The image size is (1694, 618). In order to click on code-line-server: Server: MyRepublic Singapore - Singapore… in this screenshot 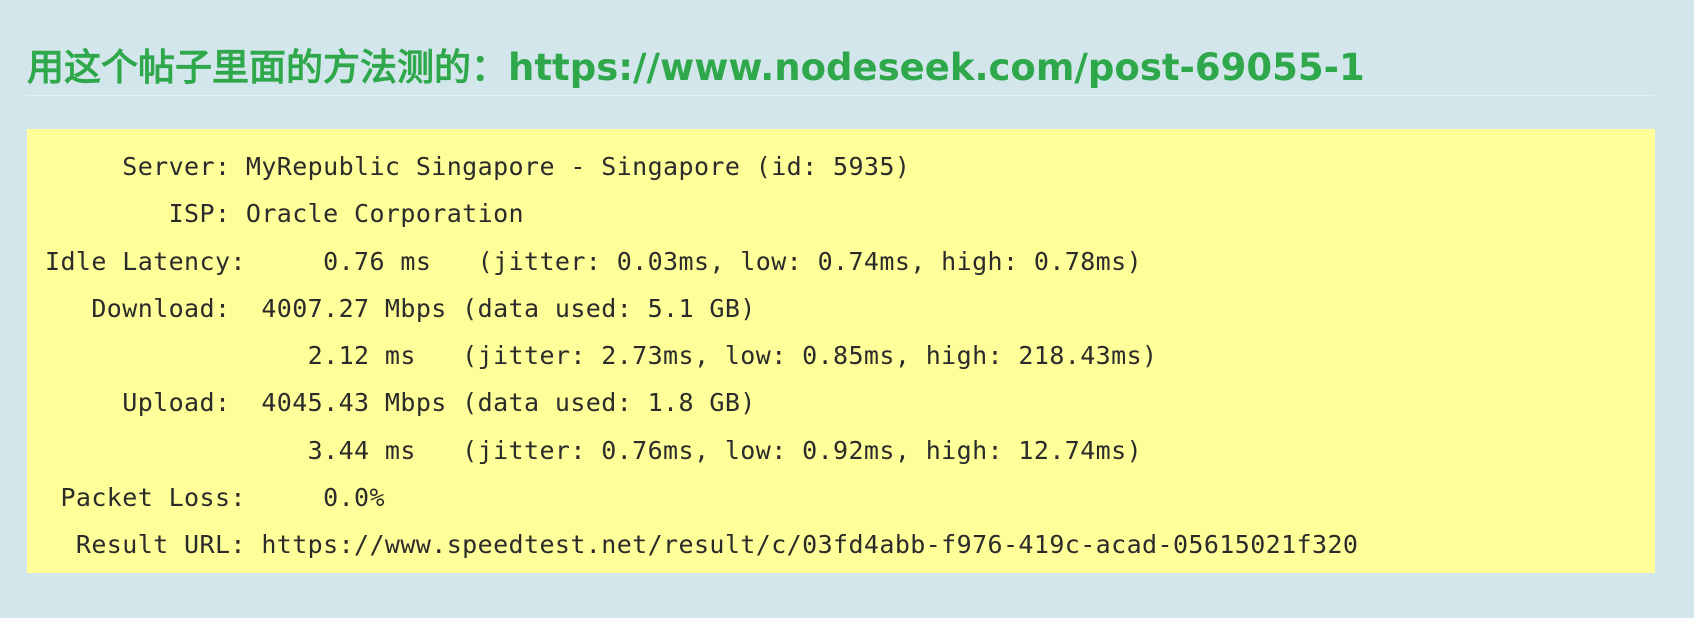, I will do `click(478, 166)`.